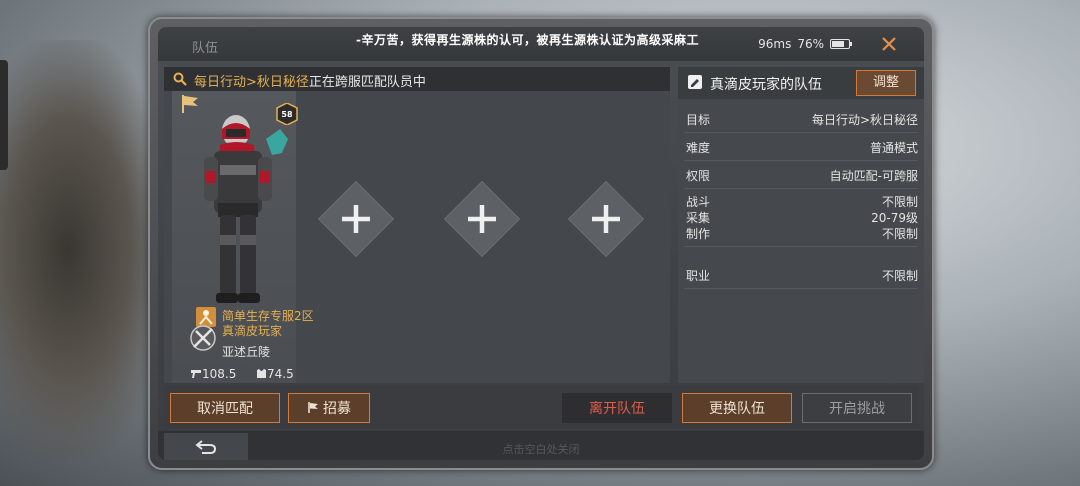  I want to click on member-slot-4-add, so click(606, 219).